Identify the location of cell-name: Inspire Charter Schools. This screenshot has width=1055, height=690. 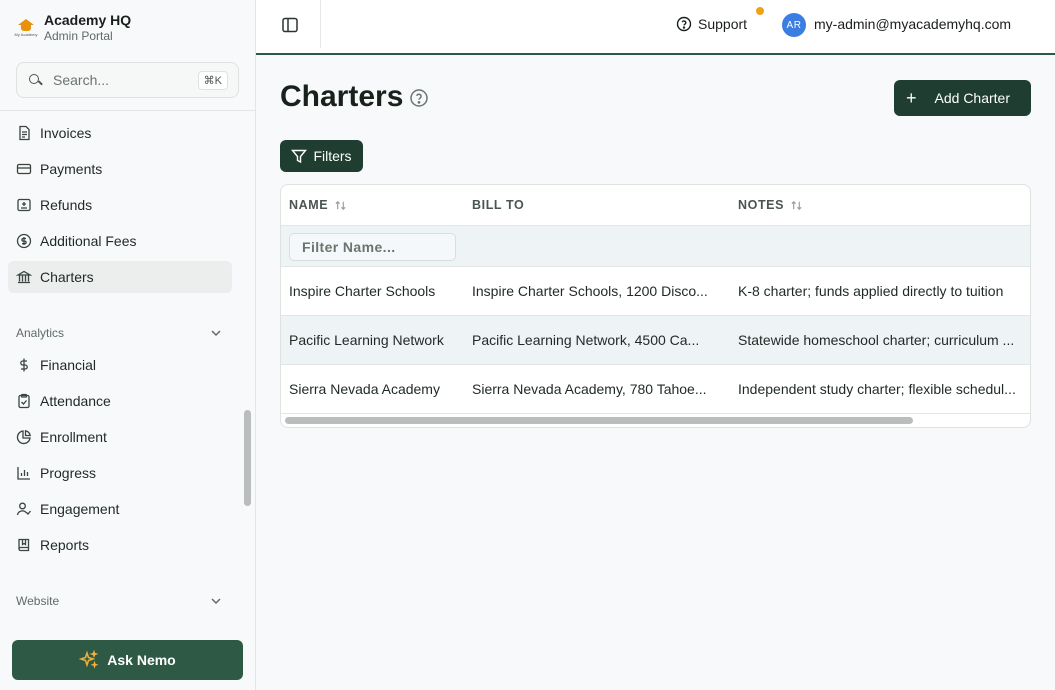
(362, 291).